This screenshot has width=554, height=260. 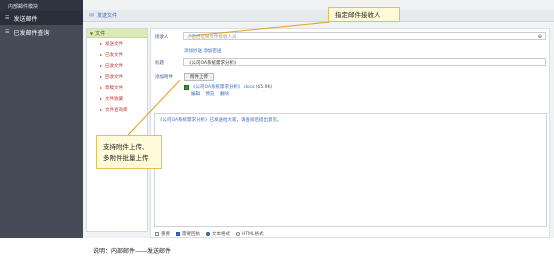 What do you see at coordinates (41, 5) in the screenshot?
I see `sidebar-title: 内部邮件模块` at bounding box center [41, 5].